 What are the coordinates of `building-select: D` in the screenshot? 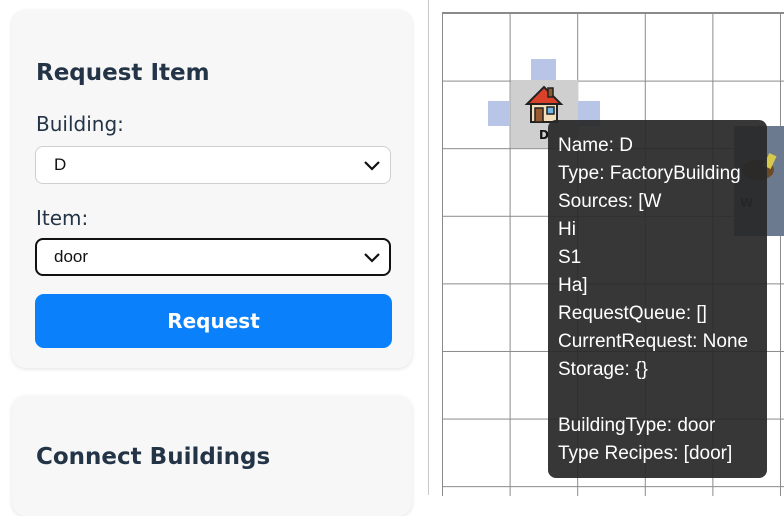 It's located at (213, 165).